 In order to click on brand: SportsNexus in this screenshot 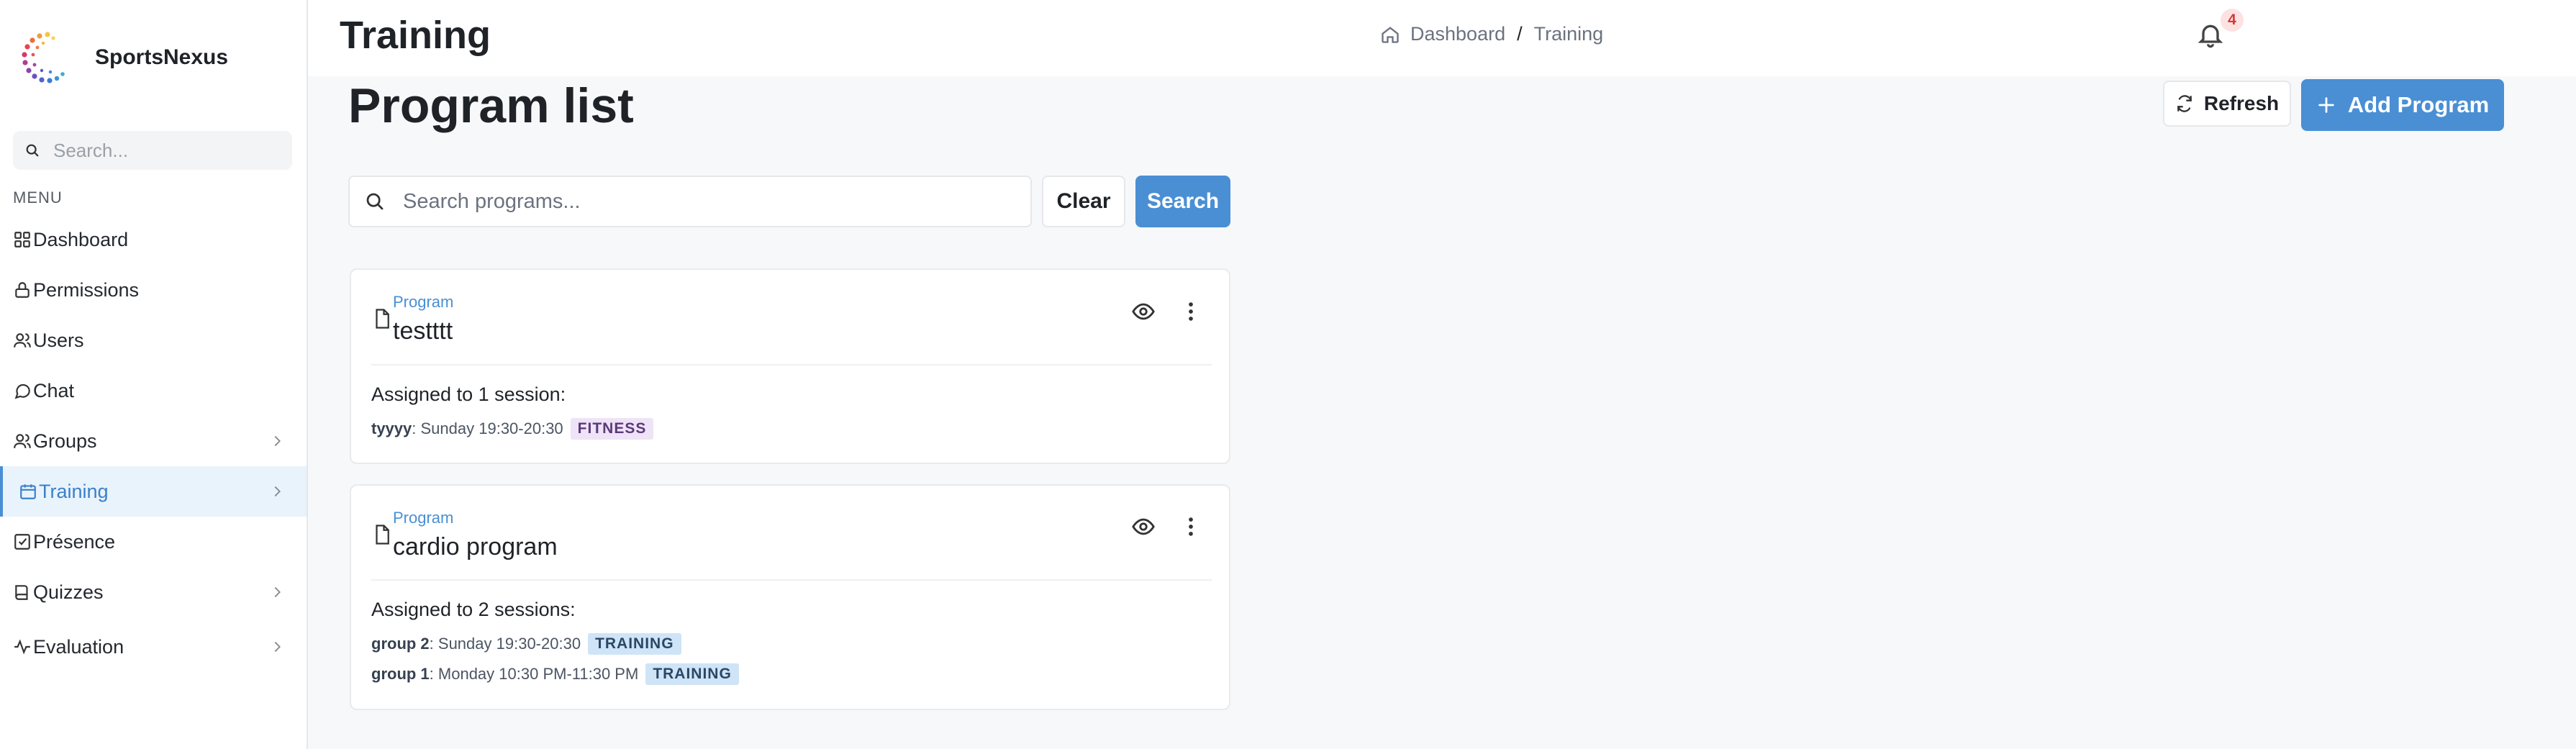, I will do `click(123, 58)`.